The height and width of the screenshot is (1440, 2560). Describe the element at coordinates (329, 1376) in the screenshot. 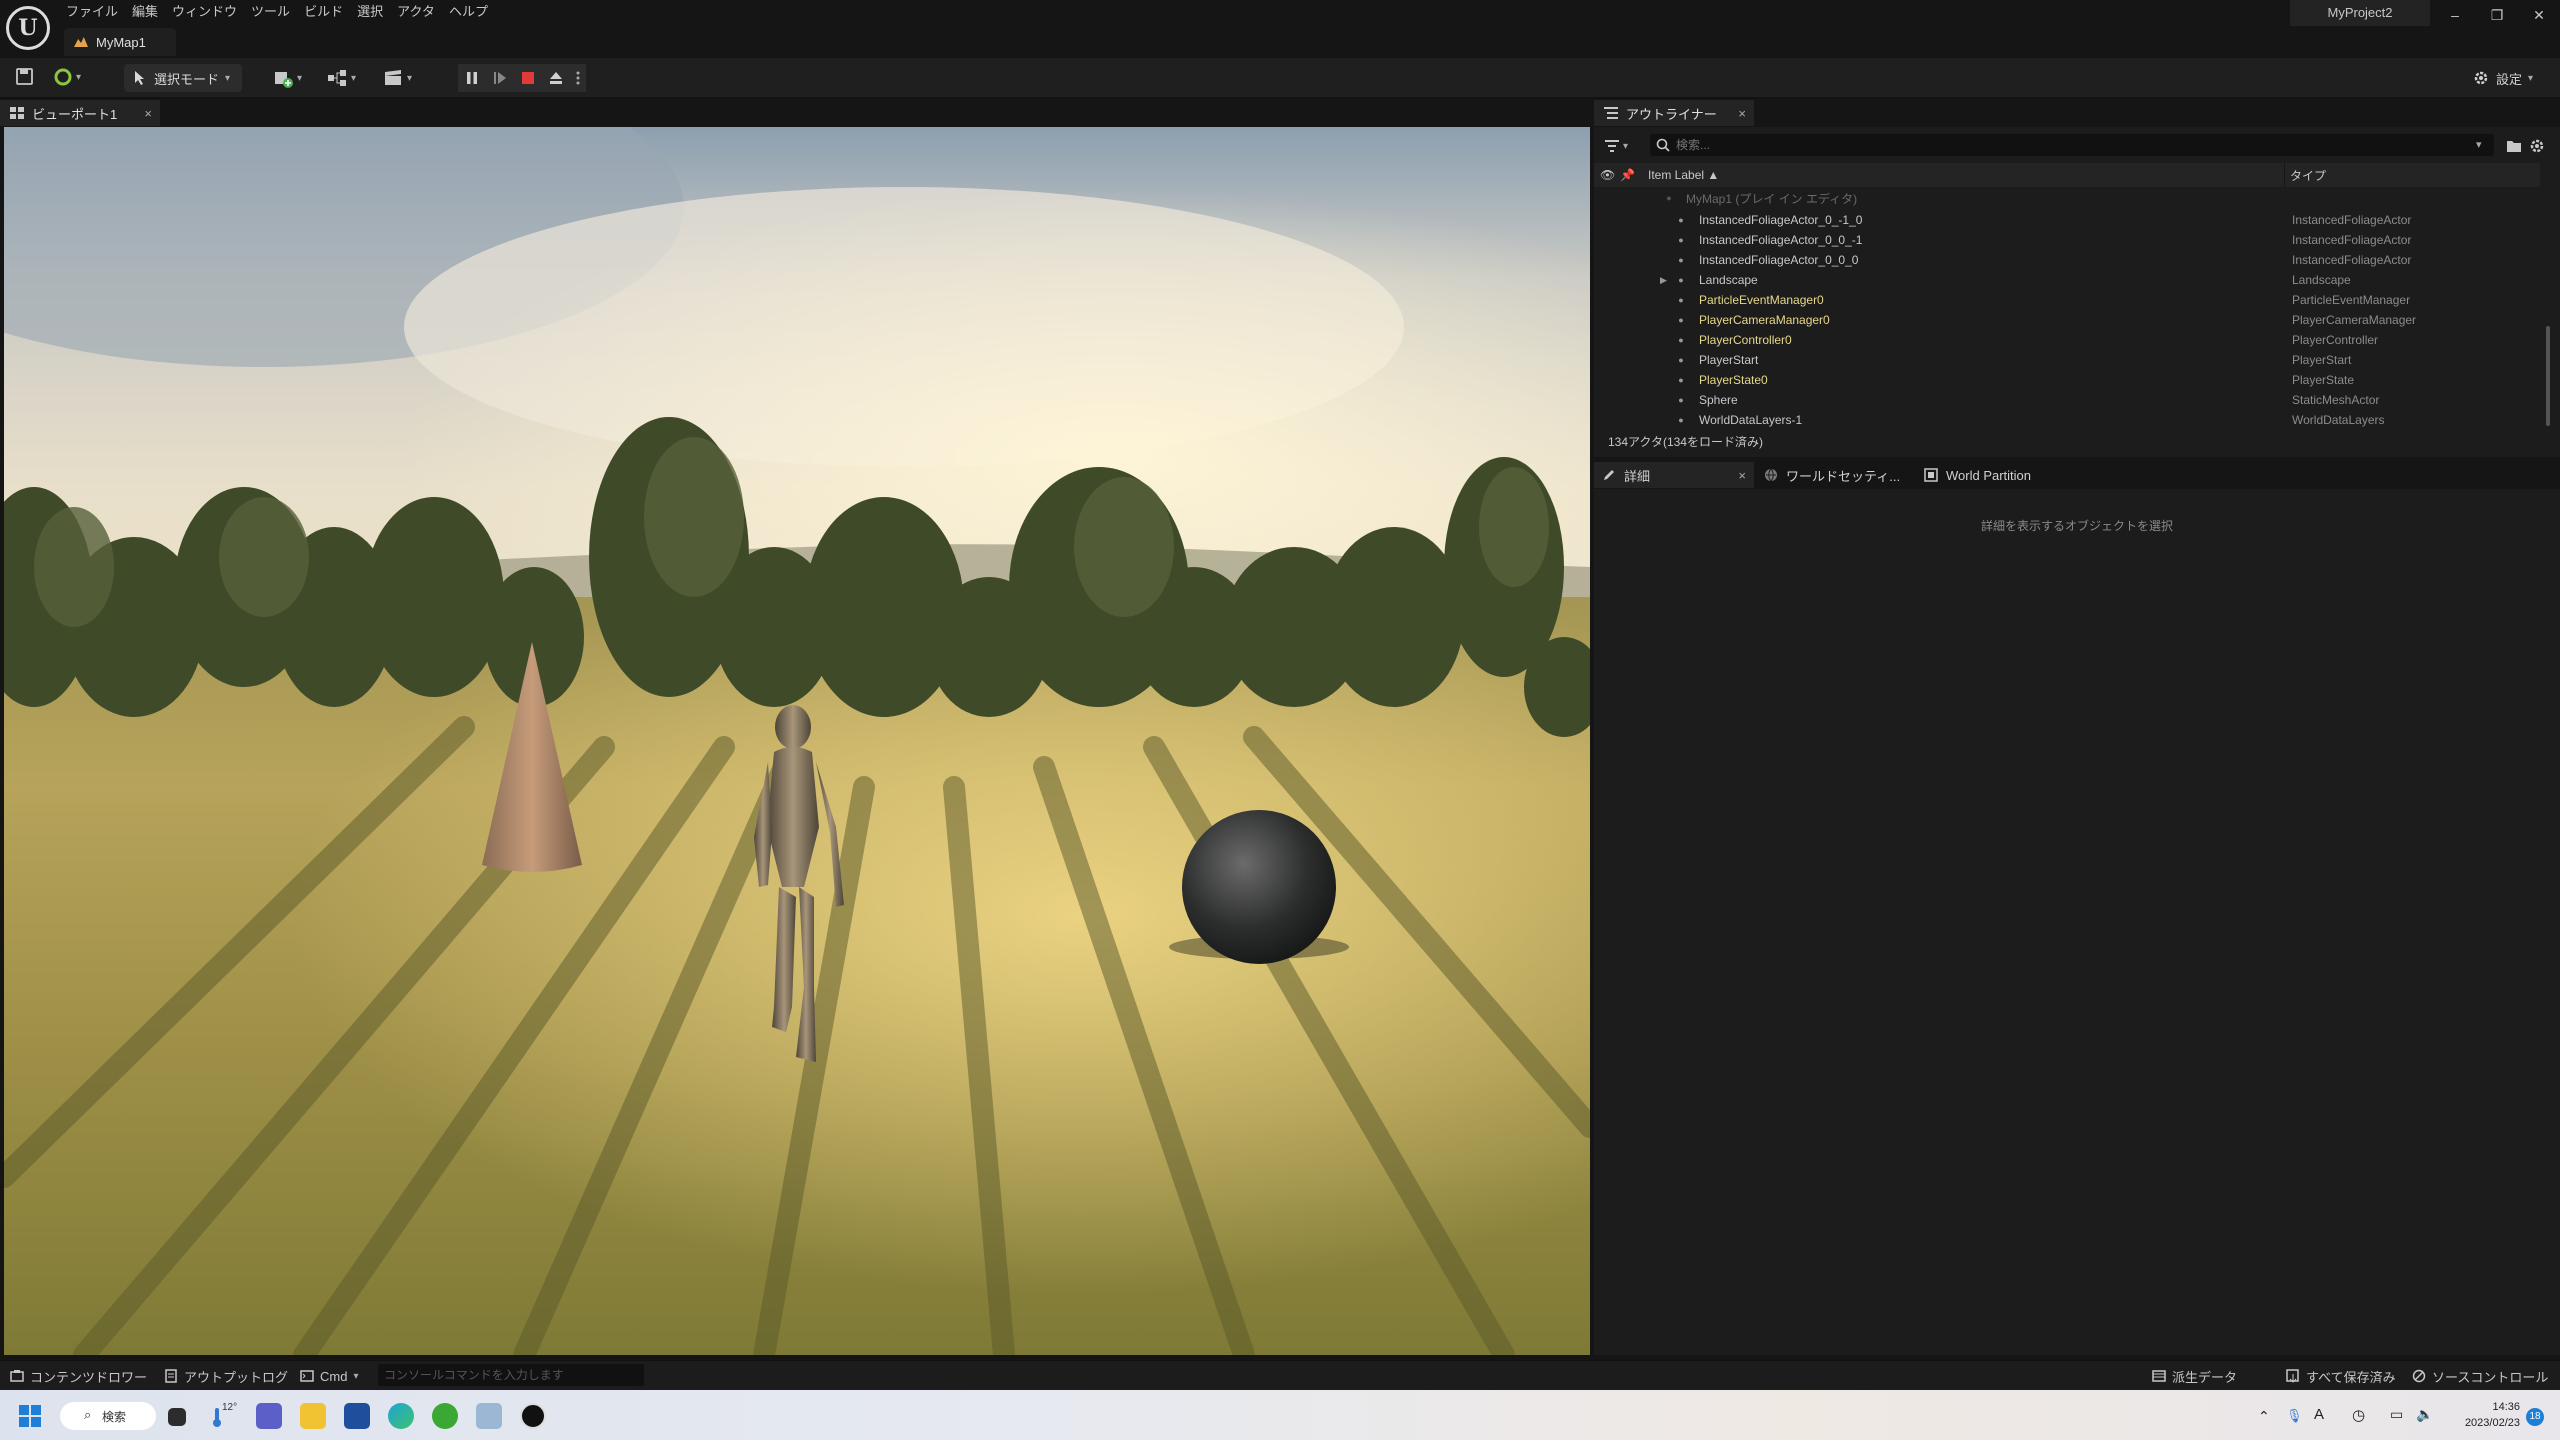

I see `cmd-dropdown: Cmd ▾` at that location.